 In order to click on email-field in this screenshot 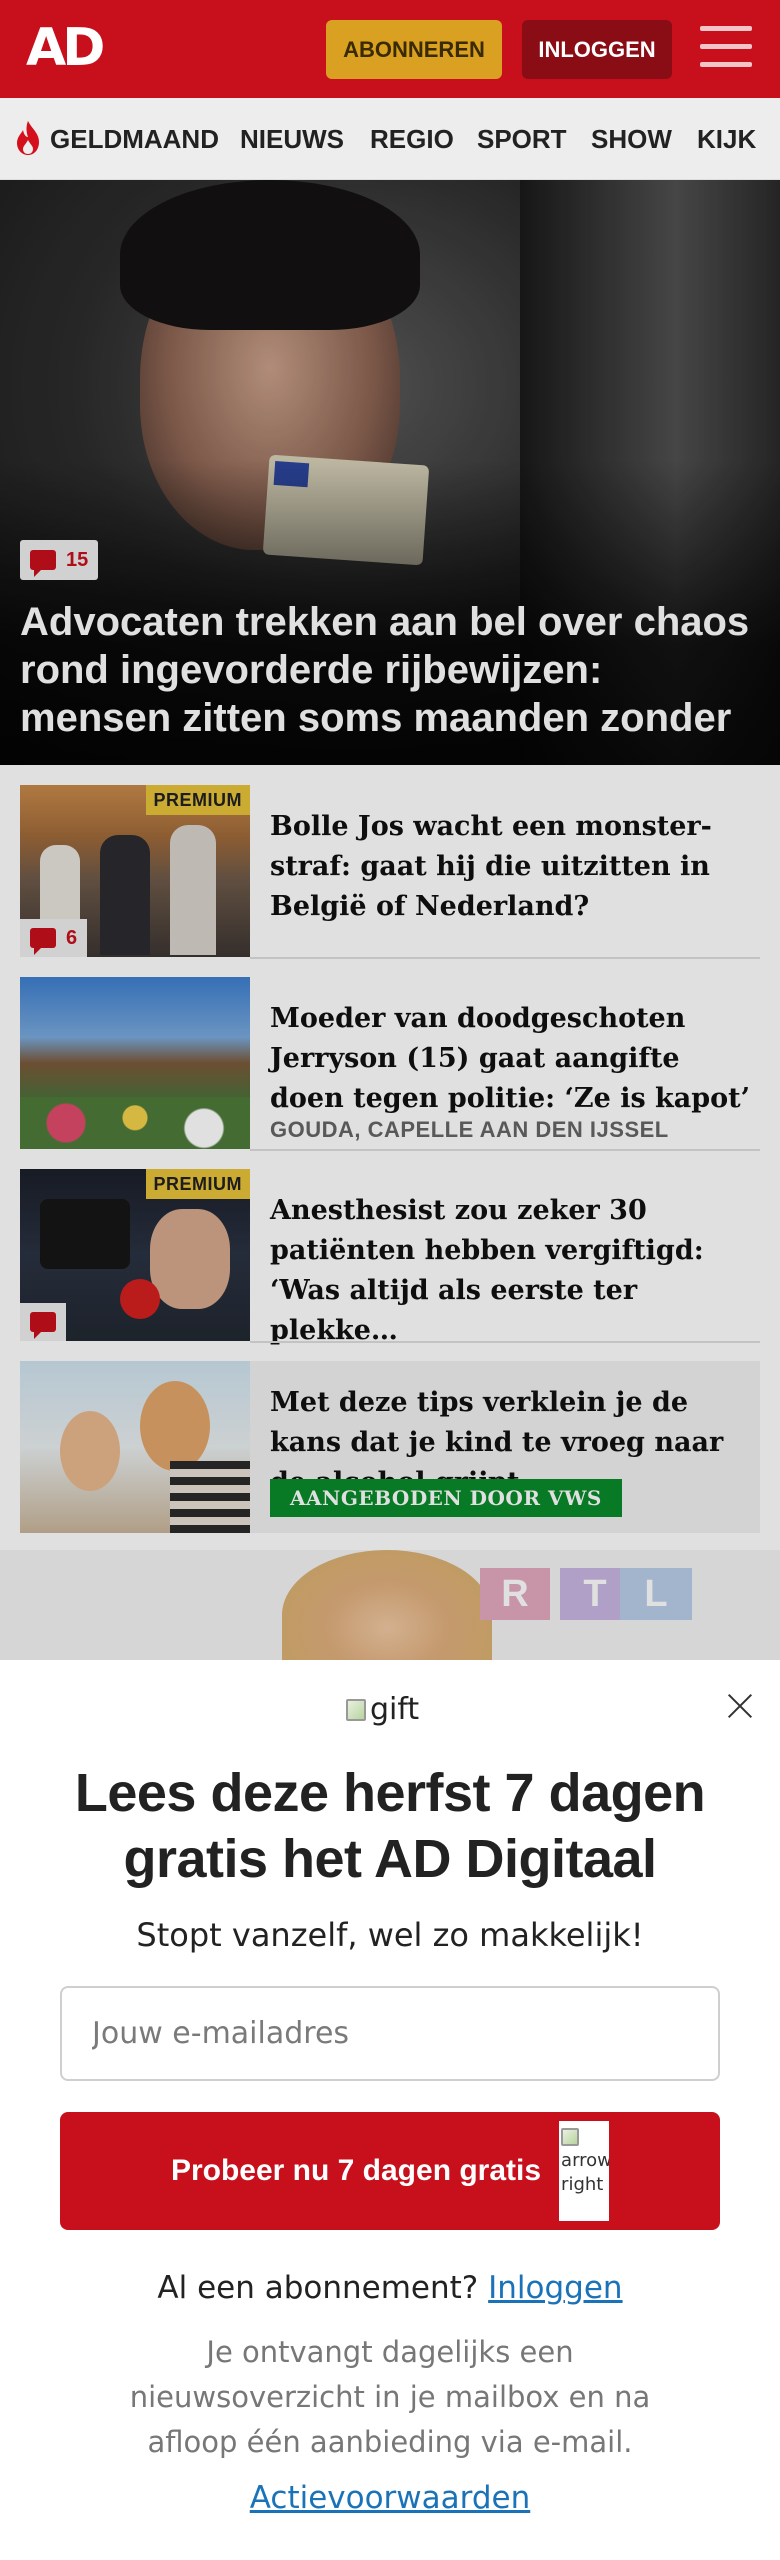, I will do `click(390, 2033)`.